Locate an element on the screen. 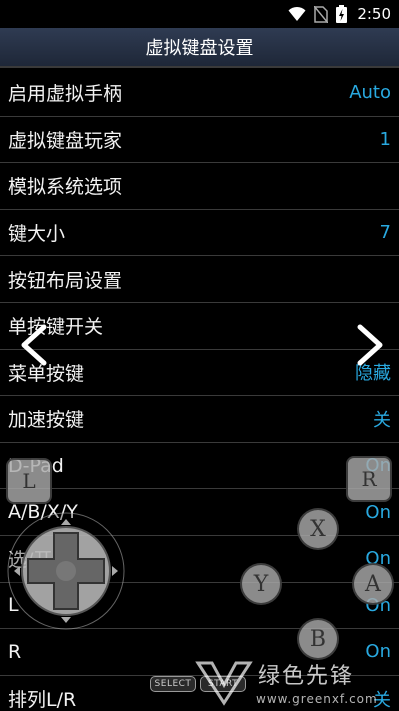 The image size is (399, 711). l-button-label: L is located at coordinates (29, 481).